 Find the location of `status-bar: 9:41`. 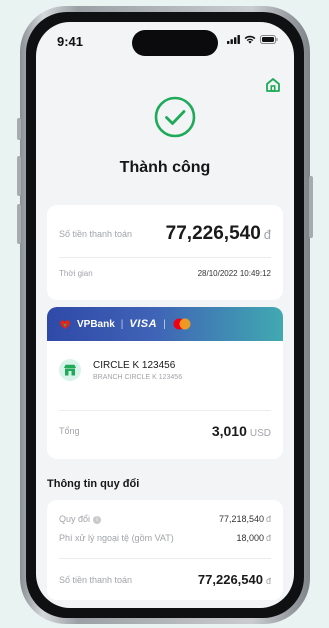

status-bar: 9:41 is located at coordinates (165, 42).